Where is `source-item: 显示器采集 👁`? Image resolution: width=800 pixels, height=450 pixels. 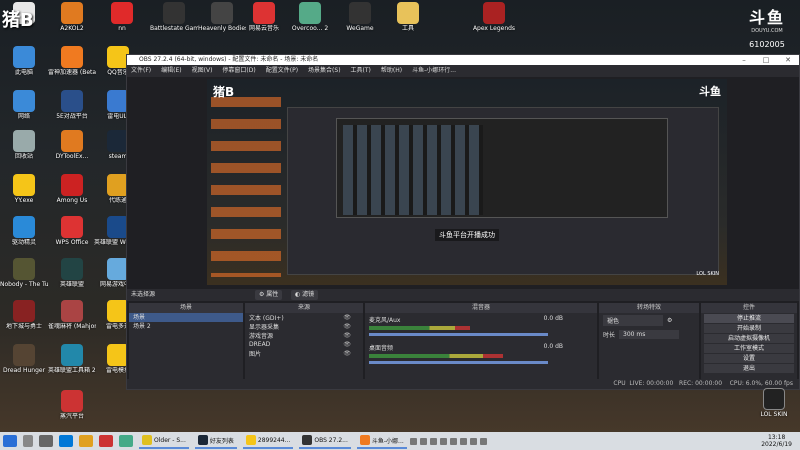 source-item: 显示器采集 👁 is located at coordinates (304, 326).